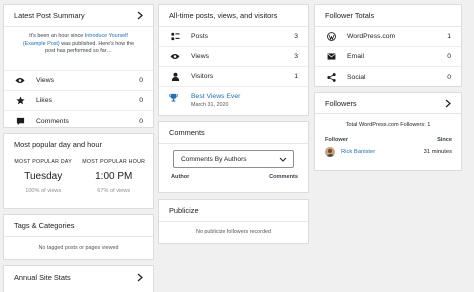 Image resolution: width=474 pixels, height=292 pixels. Describe the element at coordinates (215, 96) in the screenshot. I see `best-views-label: Best Views Ever` at that location.